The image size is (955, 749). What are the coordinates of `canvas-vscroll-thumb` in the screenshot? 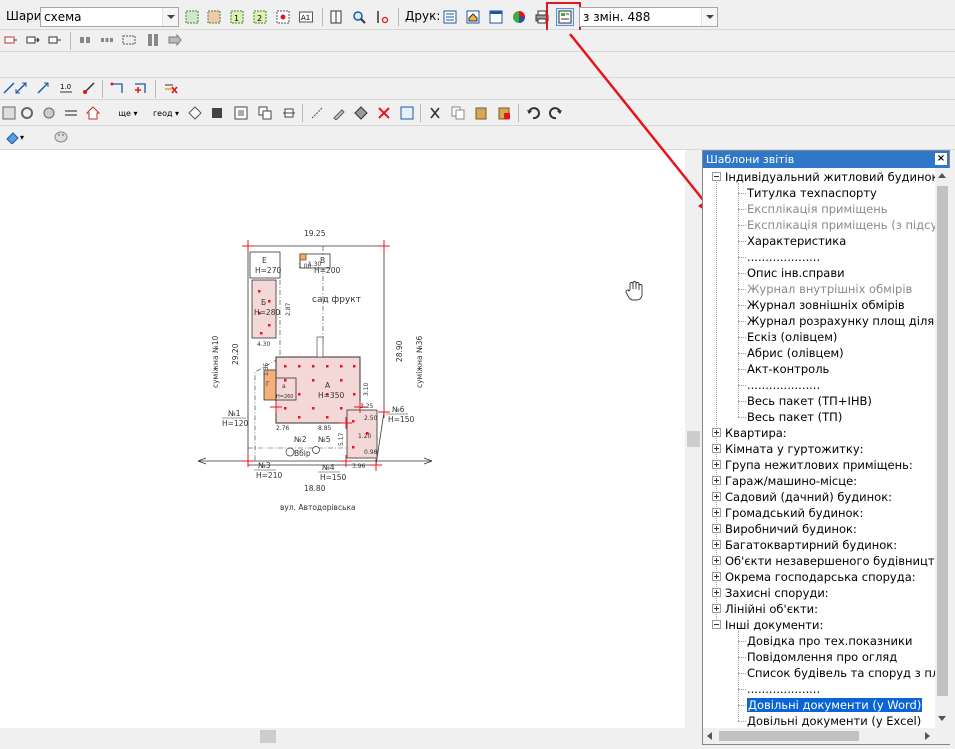 It's located at (693, 439).